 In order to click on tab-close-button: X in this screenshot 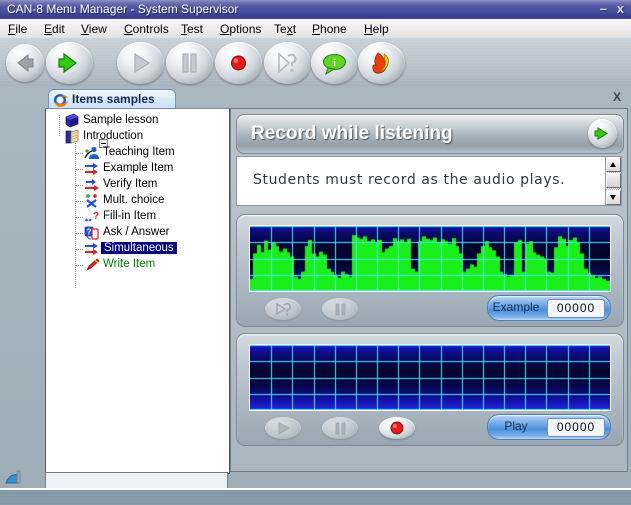, I will do `click(617, 97)`.